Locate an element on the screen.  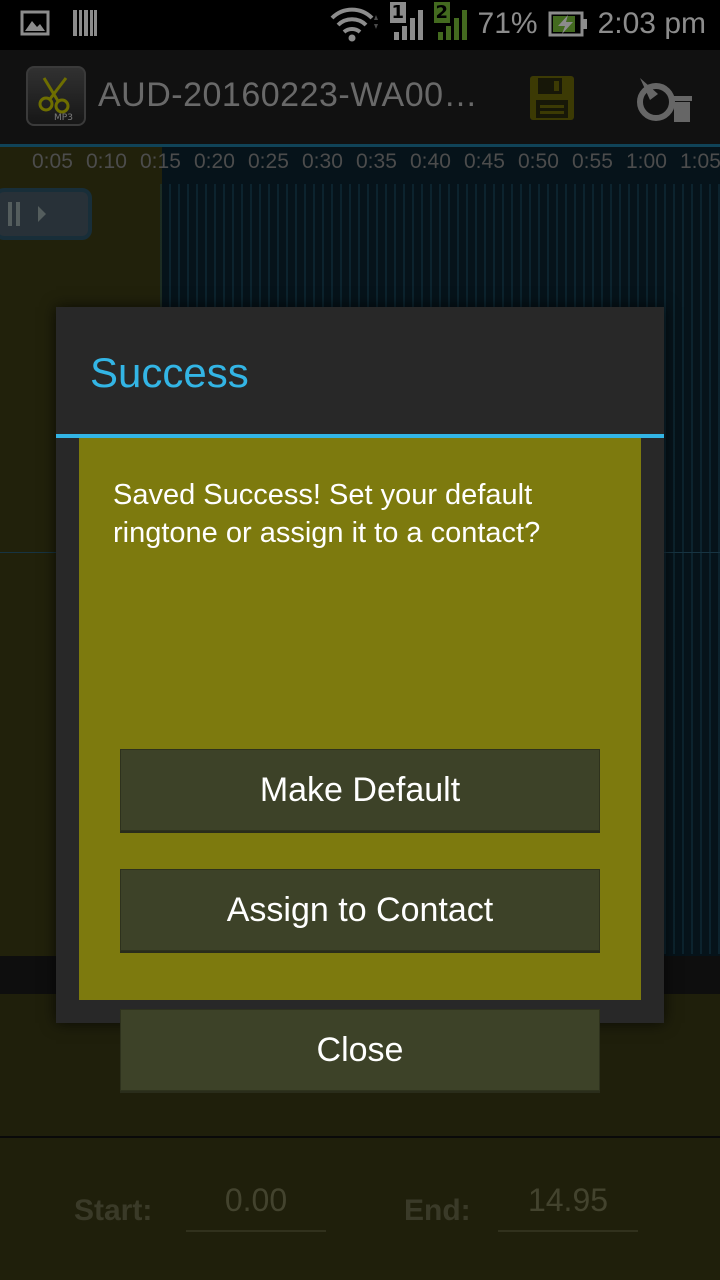
close-button: Close is located at coordinates (360, 1050).